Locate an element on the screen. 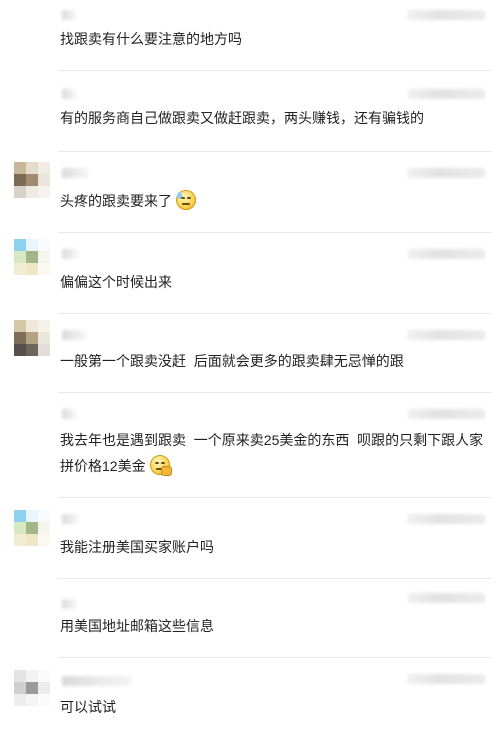 This screenshot has height=739, width=499. comment-text: 偏偏这个时候出来 is located at coordinates (116, 282).